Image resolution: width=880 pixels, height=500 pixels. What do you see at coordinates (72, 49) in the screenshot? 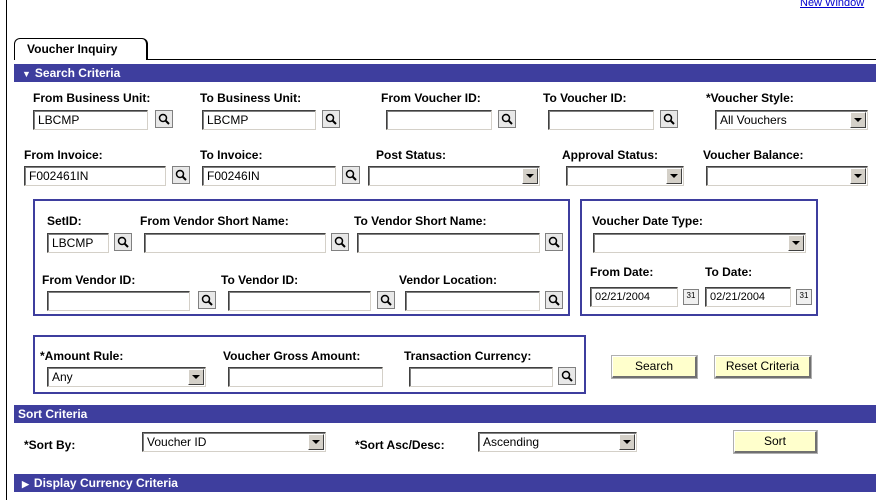
I see `tab-label: Voucher Inquiry` at bounding box center [72, 49].